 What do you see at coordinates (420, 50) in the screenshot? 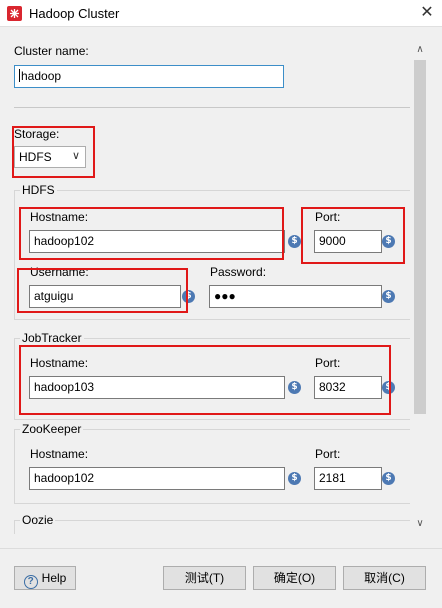
I see `scroll-up-icon: ∧` at bounding box center [420, 50].